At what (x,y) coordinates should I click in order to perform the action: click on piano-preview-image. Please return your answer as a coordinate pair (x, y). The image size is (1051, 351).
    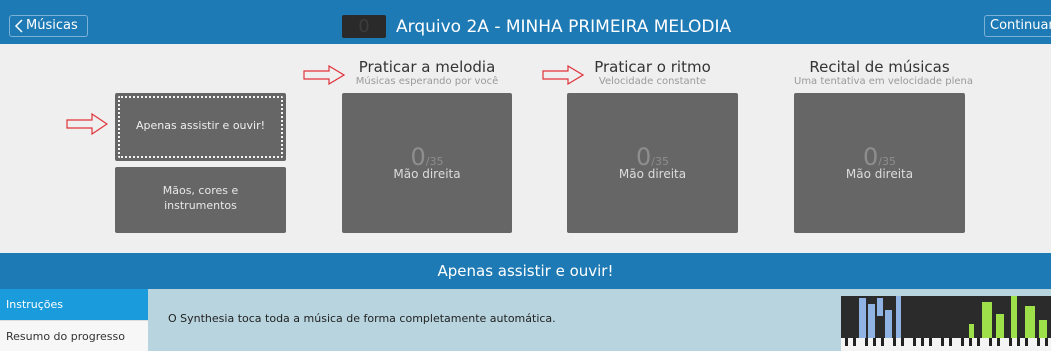
    Looking at the image, I should click on (946, 323).